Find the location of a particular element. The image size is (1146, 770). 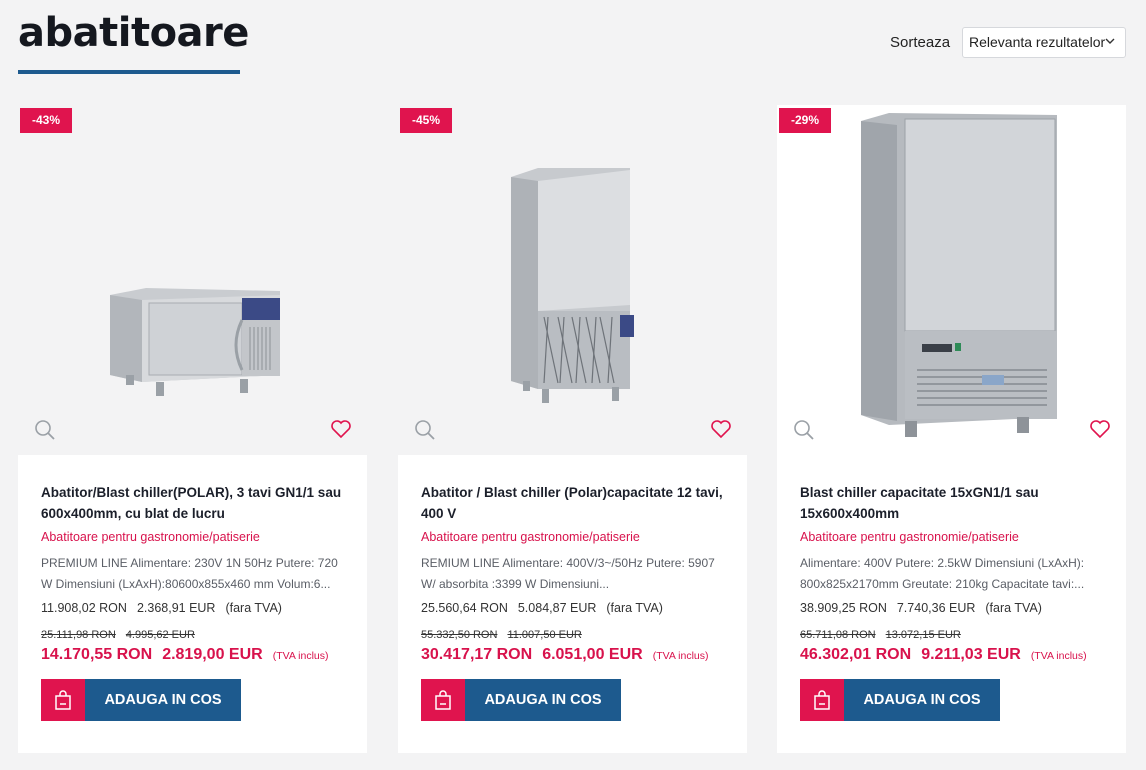

product-image-area: -43% is located at coordinates (192, 280).